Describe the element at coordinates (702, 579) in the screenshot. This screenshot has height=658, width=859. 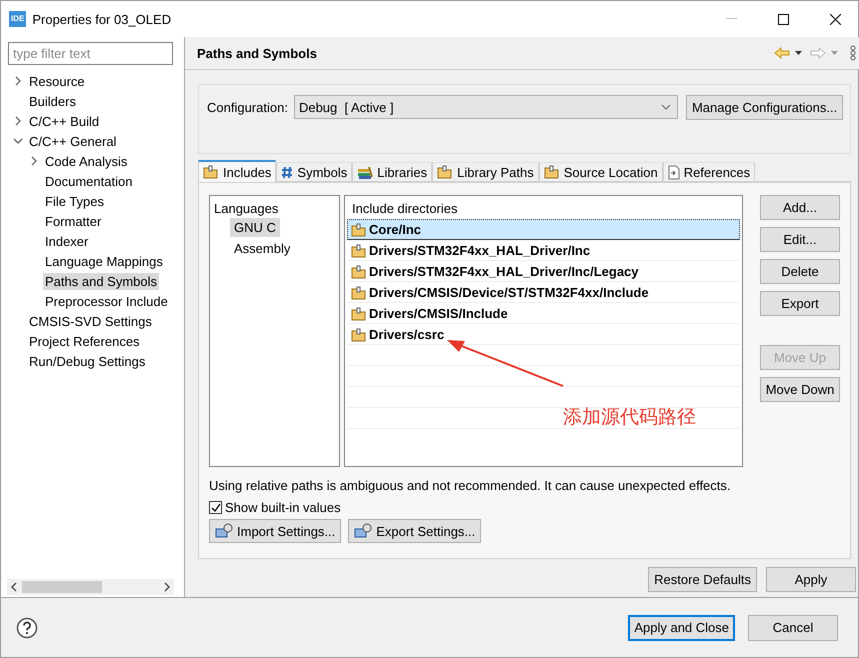
I see `page-button: Restore Defaults` at that location.